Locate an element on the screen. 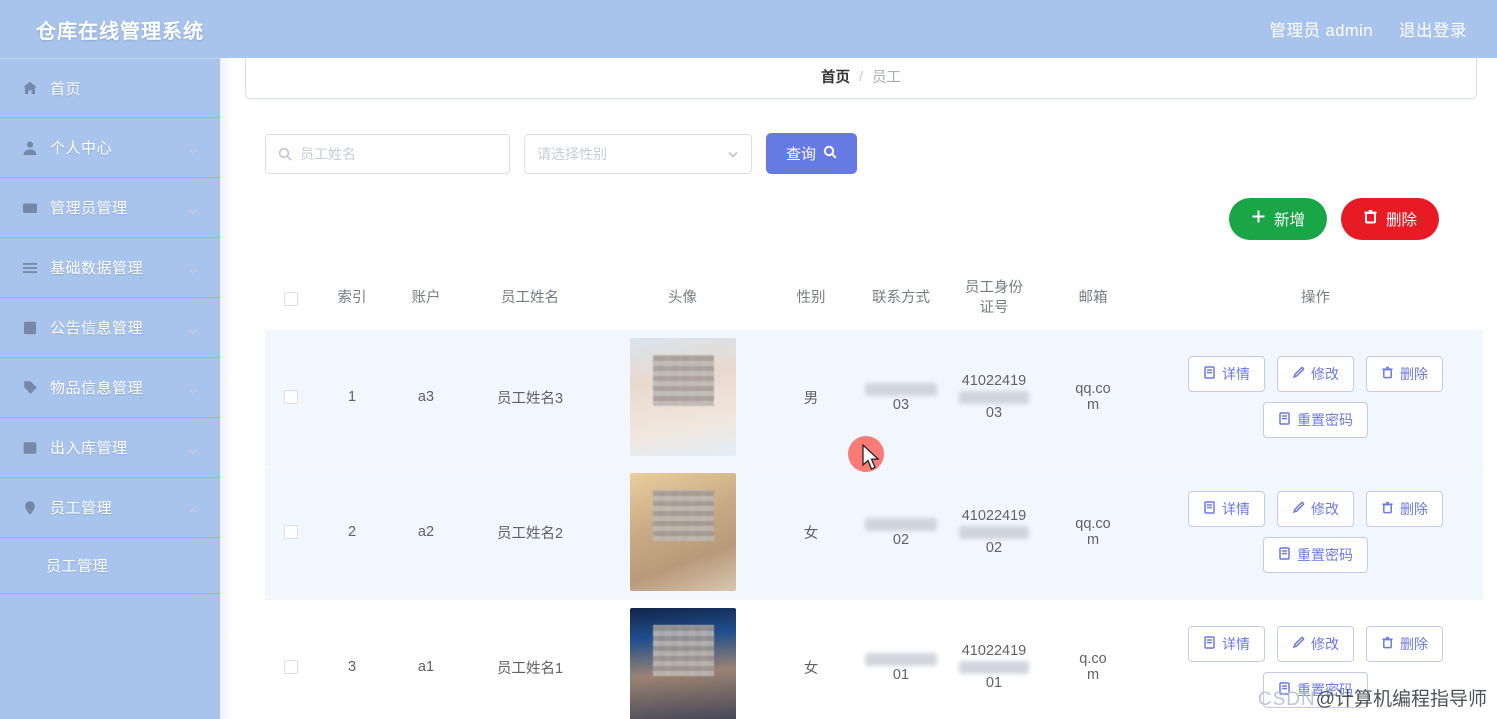  cell-phone-visible: 02 is located at coordinates (901, 540).